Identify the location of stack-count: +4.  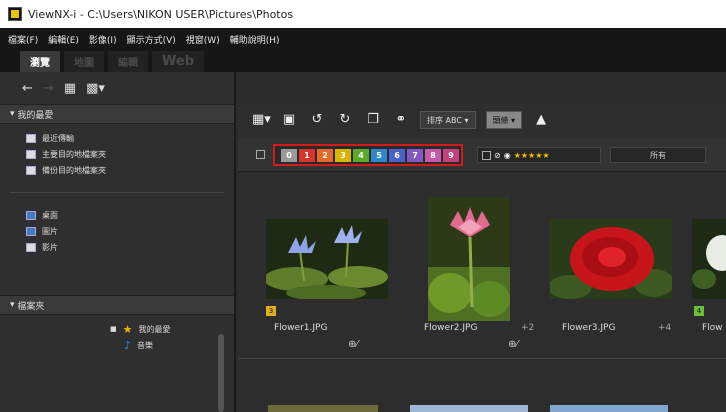
(665, 328).